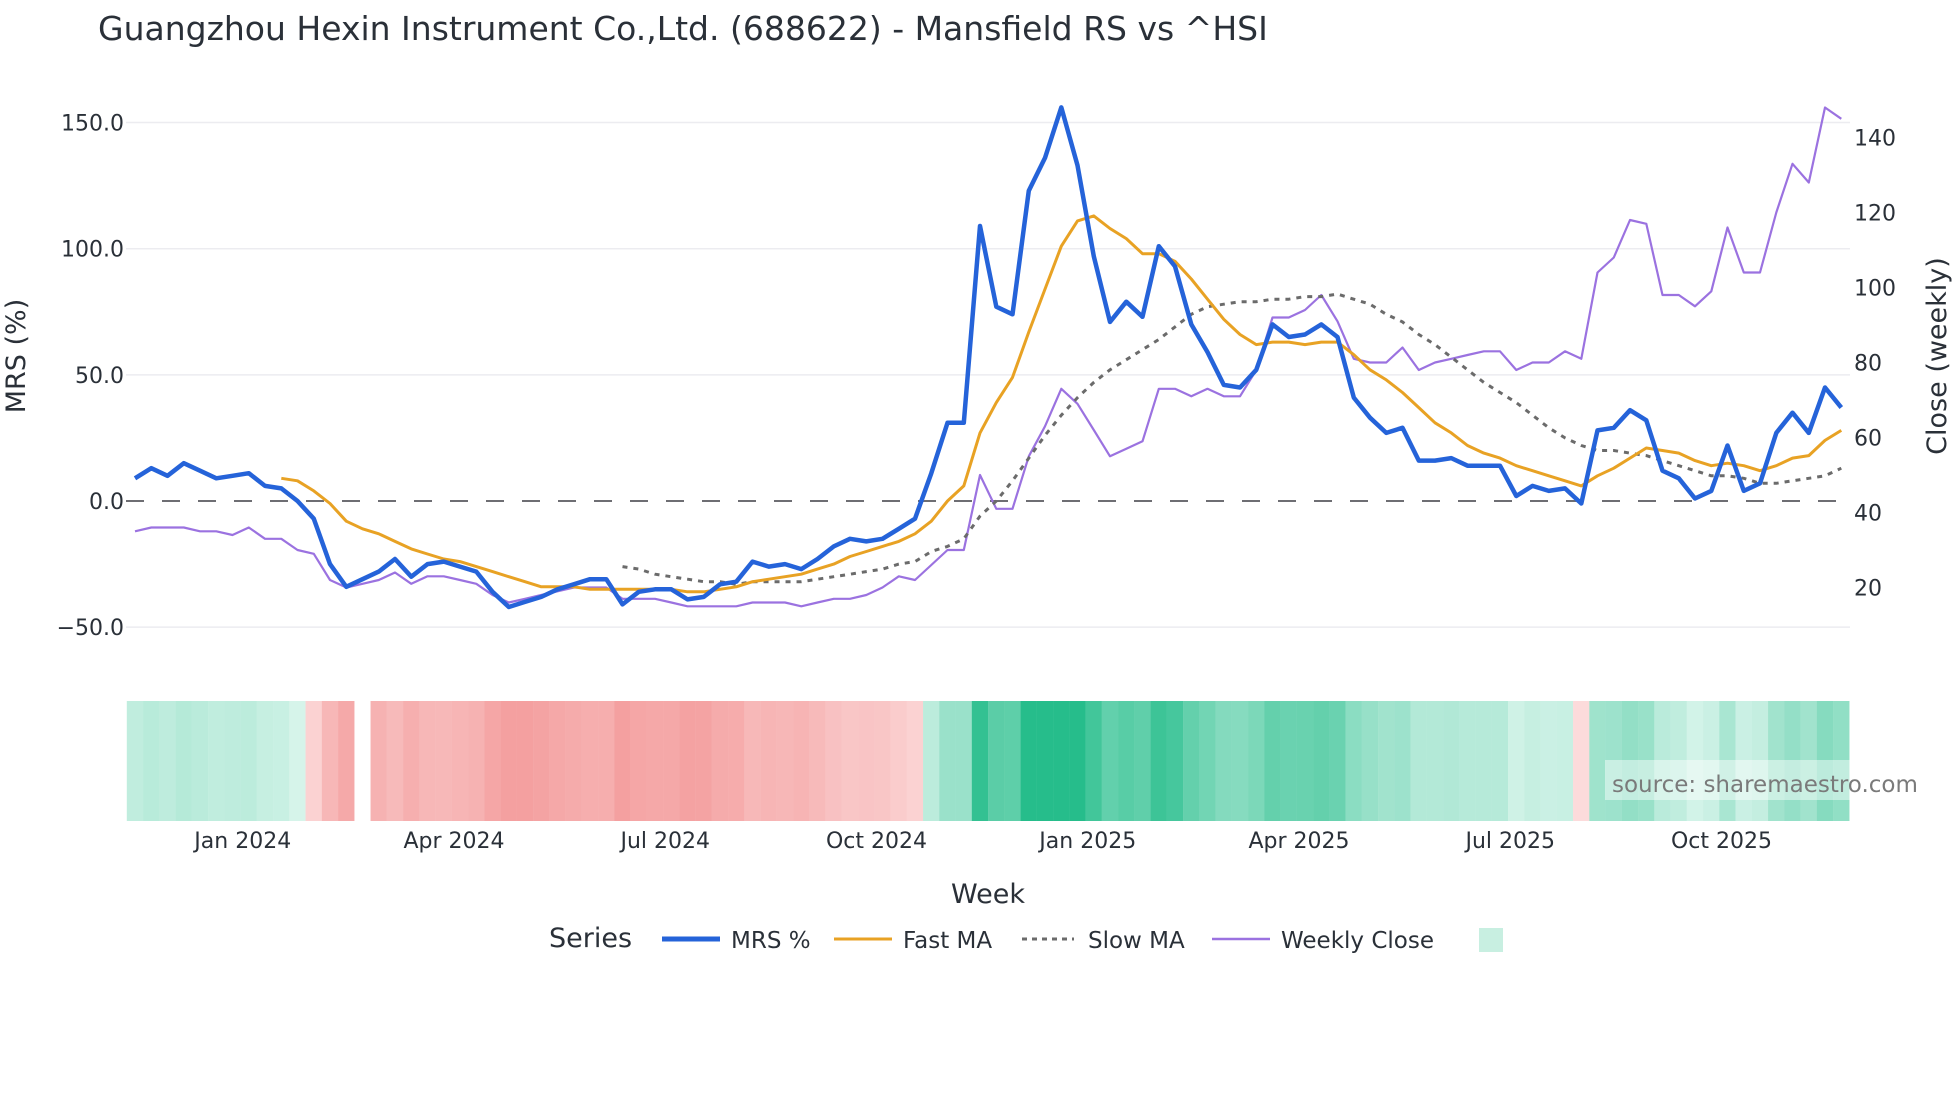  Describe the element at coordinates (1357, 941) in the screenshot. I see `legend-label-weekly-close: Weekly Close` at that location.